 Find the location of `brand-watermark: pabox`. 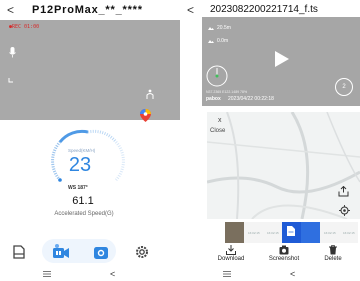

brand-watermark: pabox is located at coordinates (213, 99).